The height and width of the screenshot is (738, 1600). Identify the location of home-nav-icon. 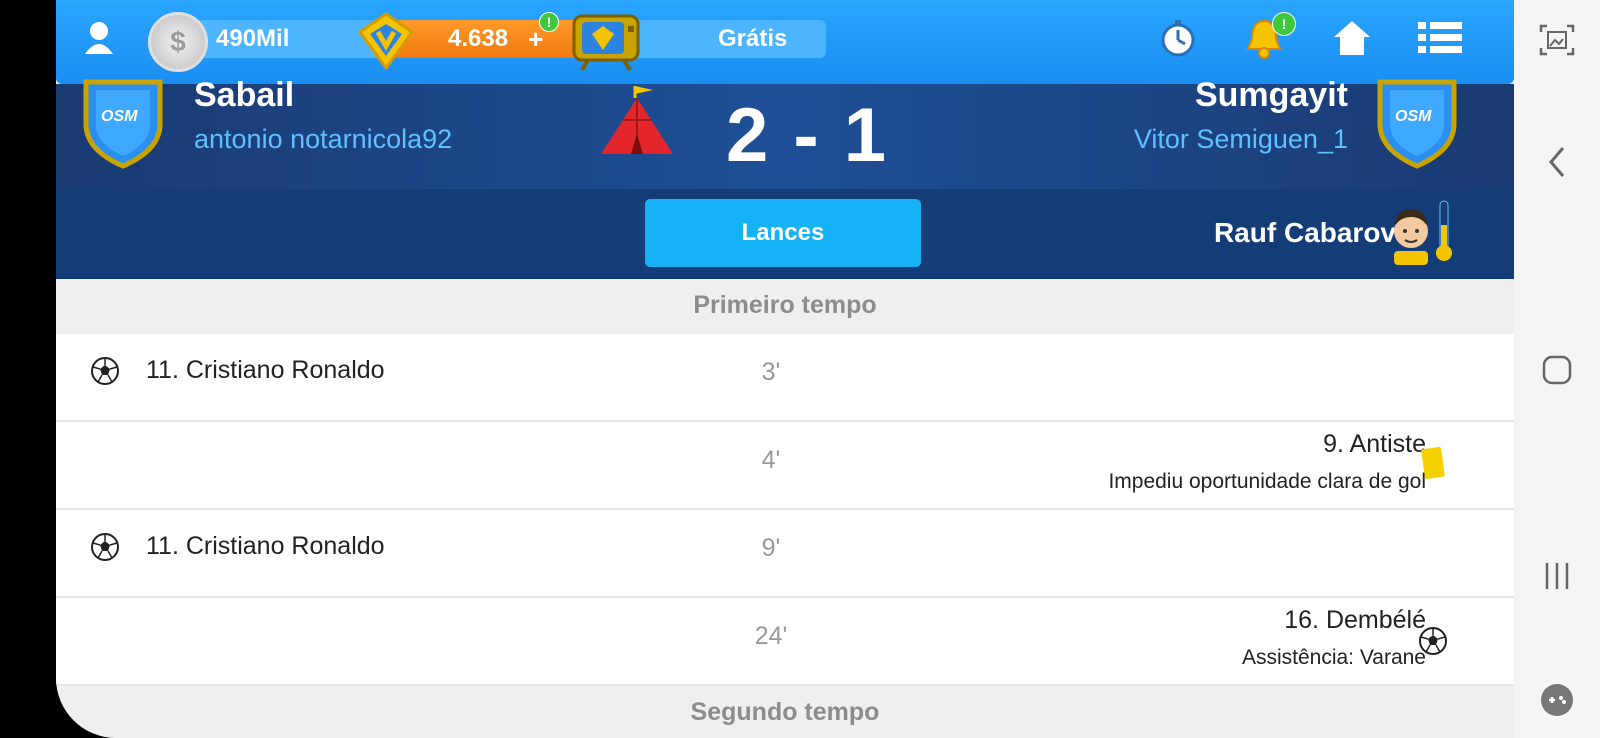
(1557, 370).